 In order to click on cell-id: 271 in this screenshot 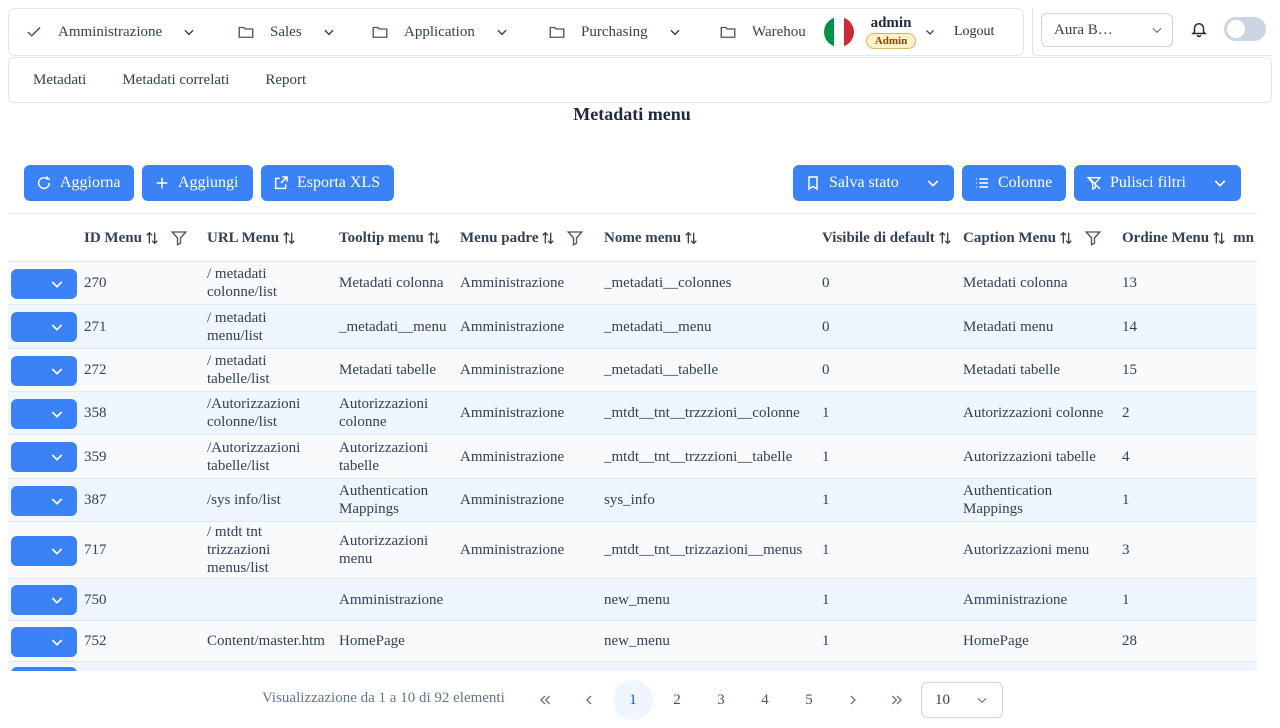, I will do `click(95, 326)`.